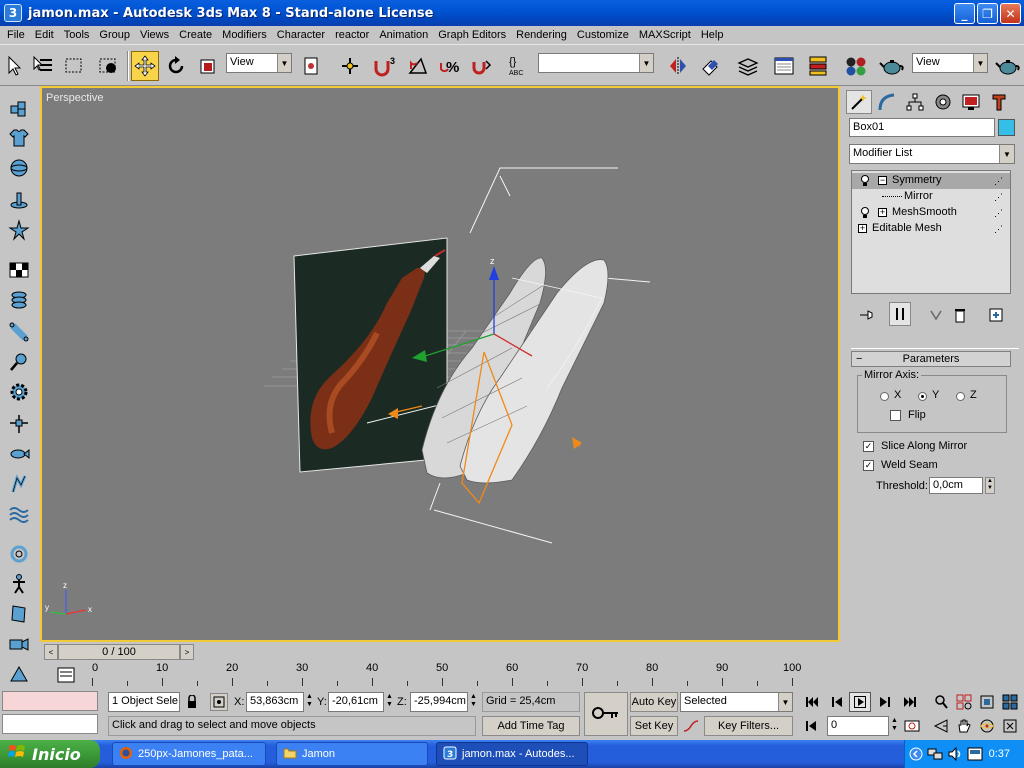 The image size is (1024, 768). I want to click on checker-pattern-icon, so click(19, 270).